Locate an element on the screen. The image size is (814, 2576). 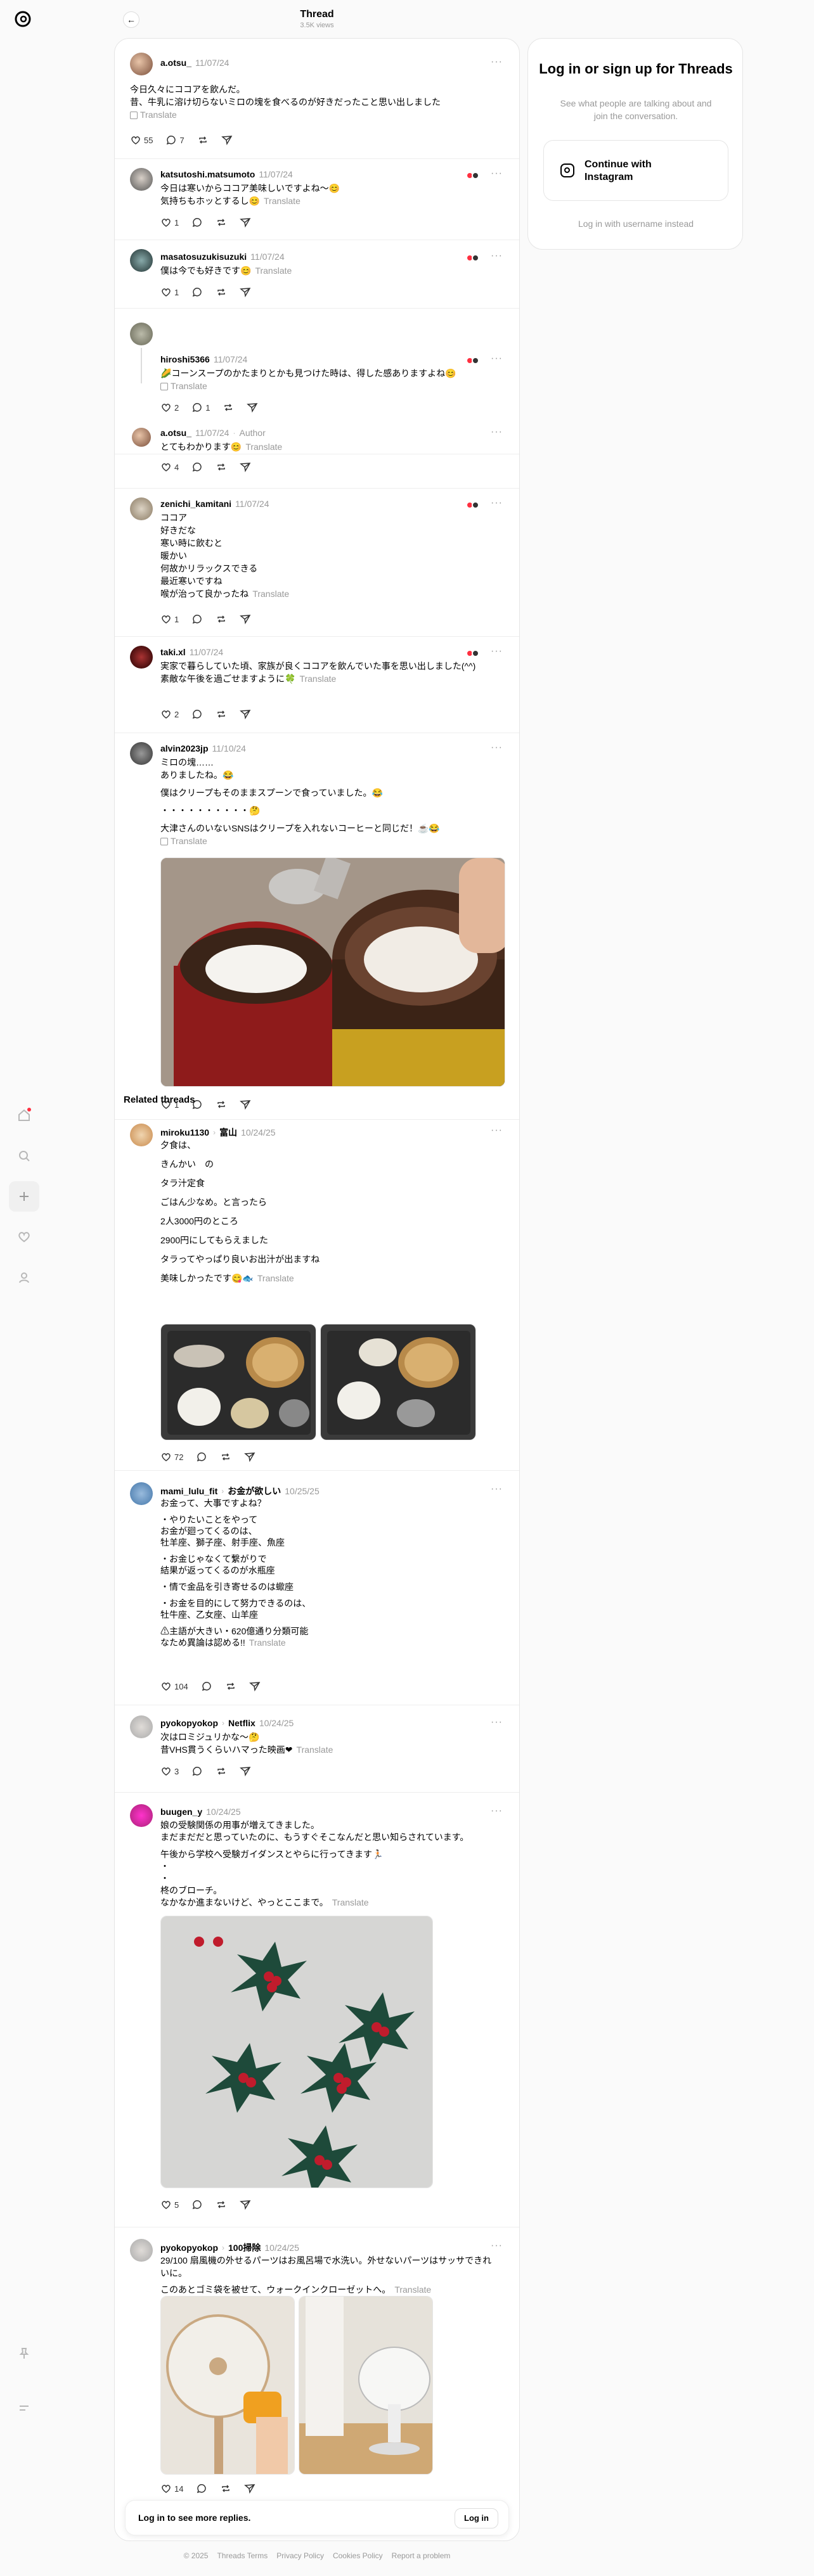
profile-icon is located at coordinates (24, 1277).